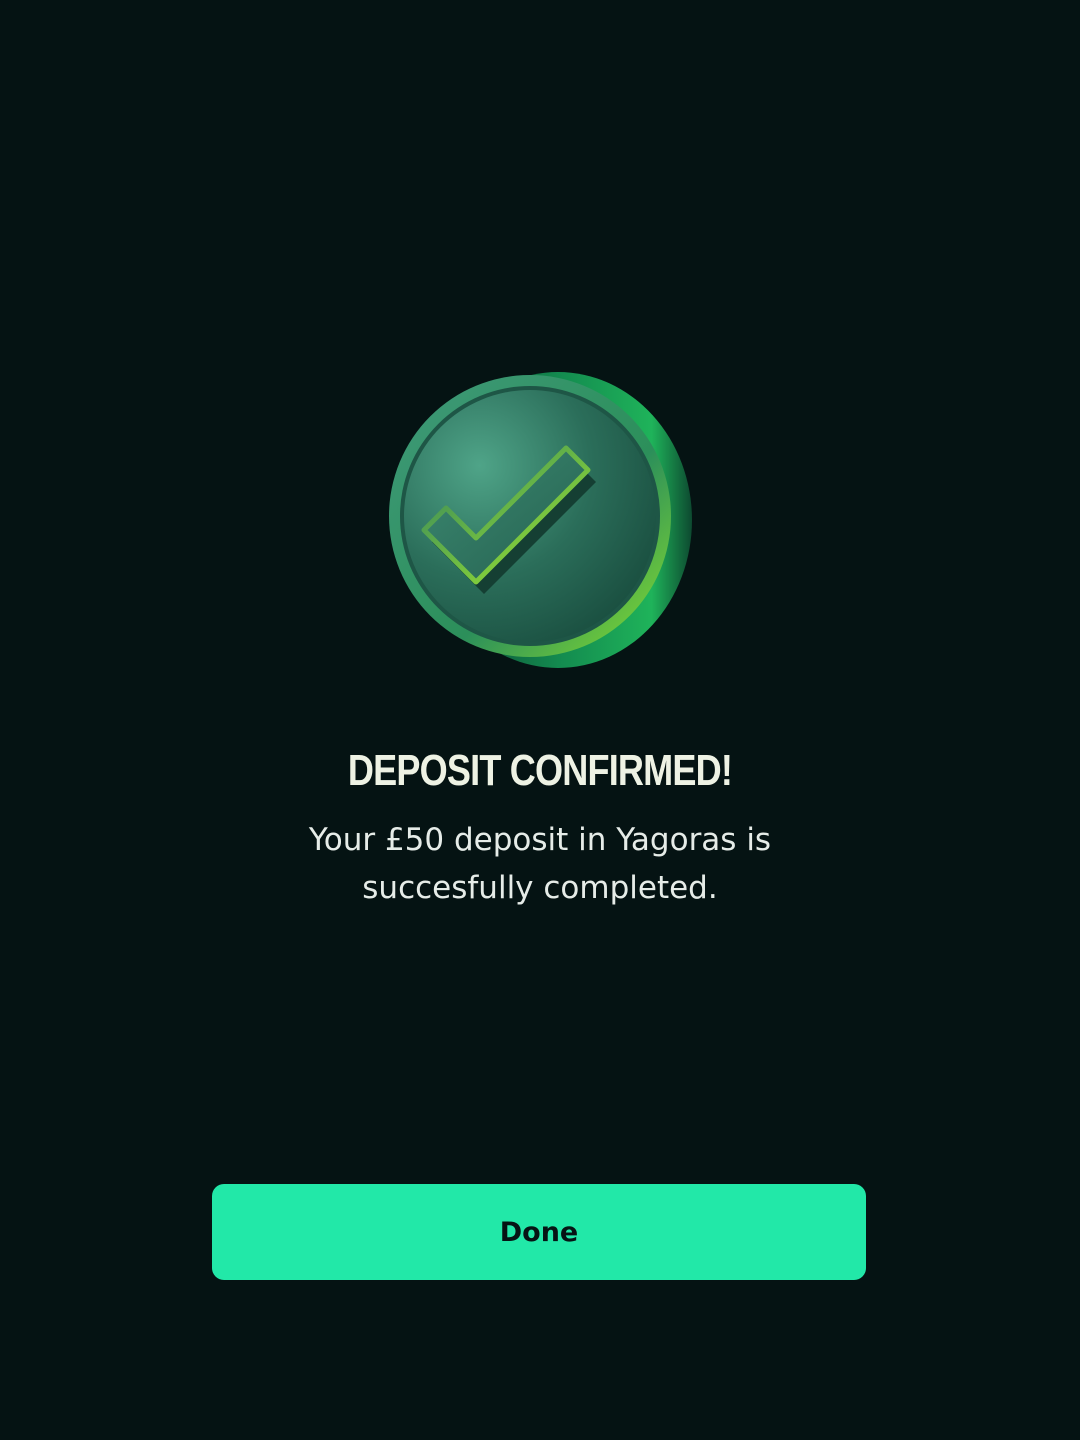 This screenshot has height=1440, width=1080. I want to click on confirmation-title: DEPOSIT CONFIRMED!, so click(540, 770).